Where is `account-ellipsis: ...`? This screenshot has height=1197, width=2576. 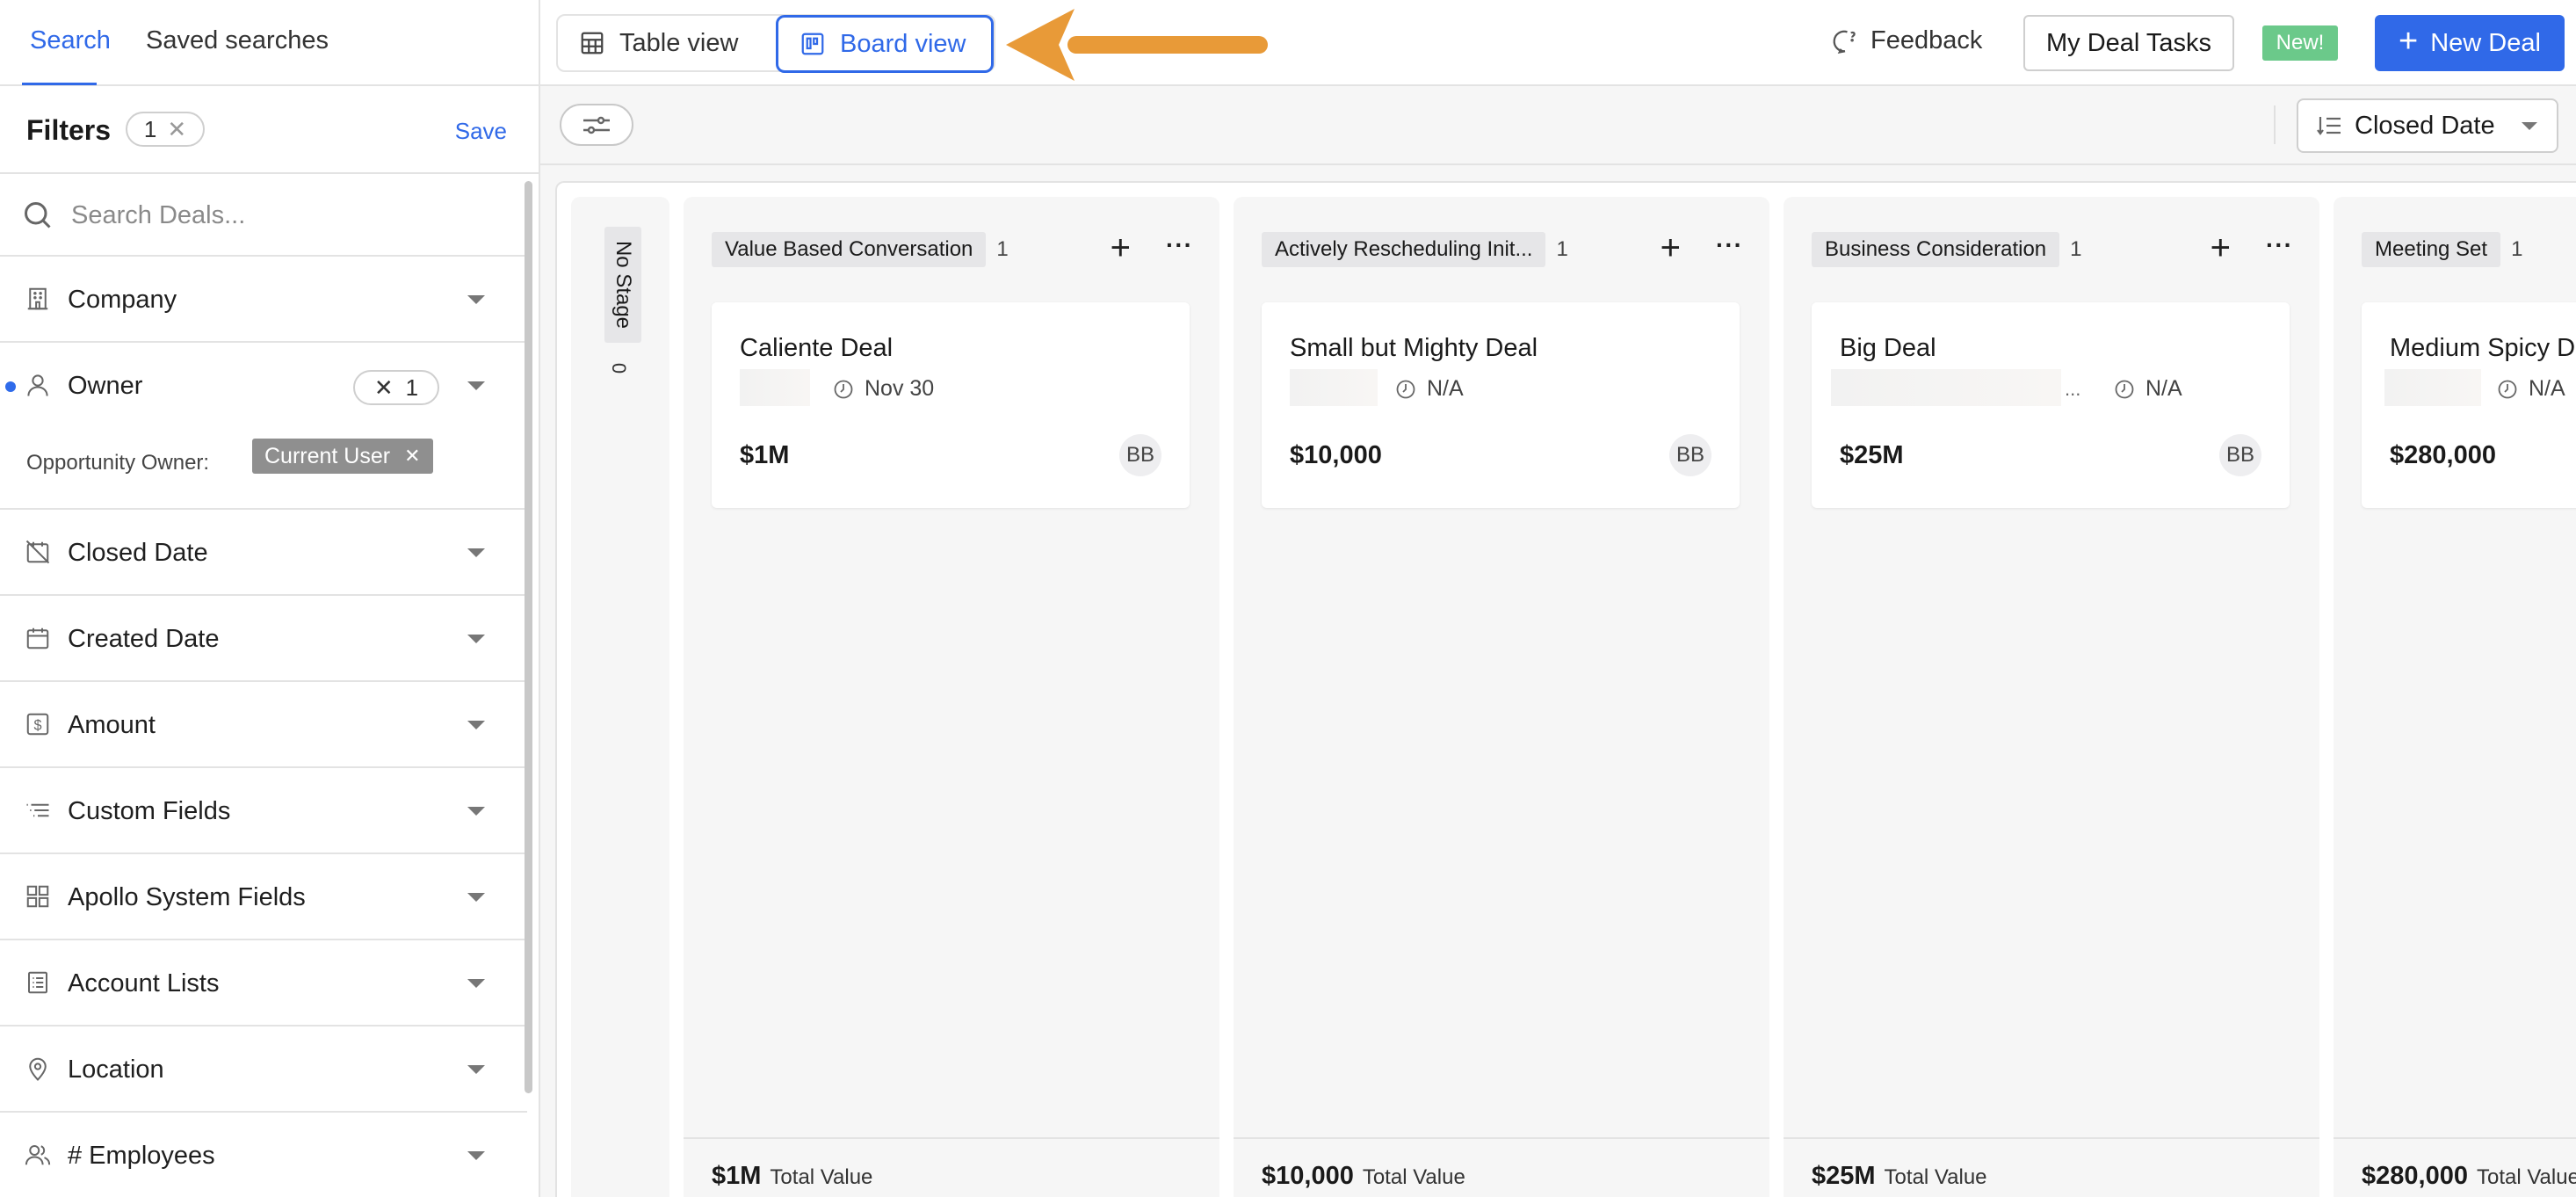
account-ellipsis: ... is located at coordinates (2073, 389).